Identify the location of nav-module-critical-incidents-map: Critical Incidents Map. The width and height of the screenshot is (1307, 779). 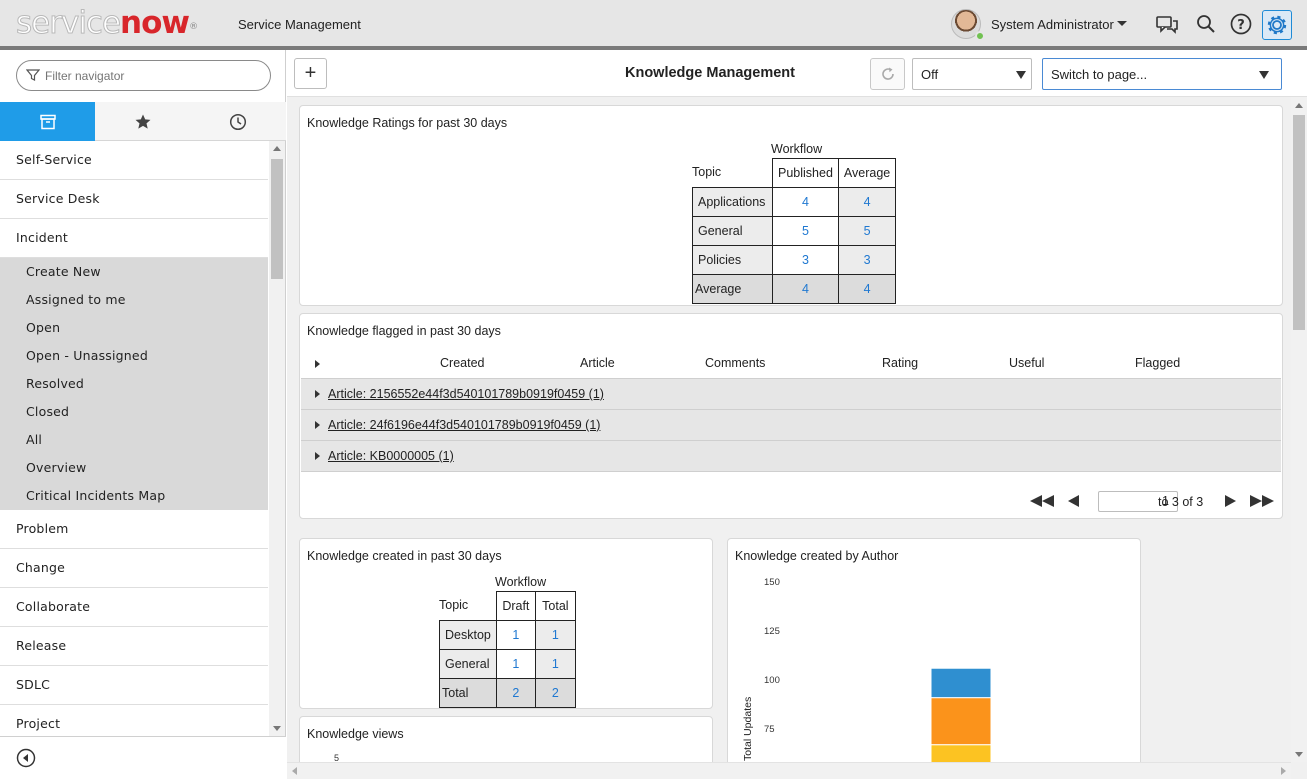
(134, 496).